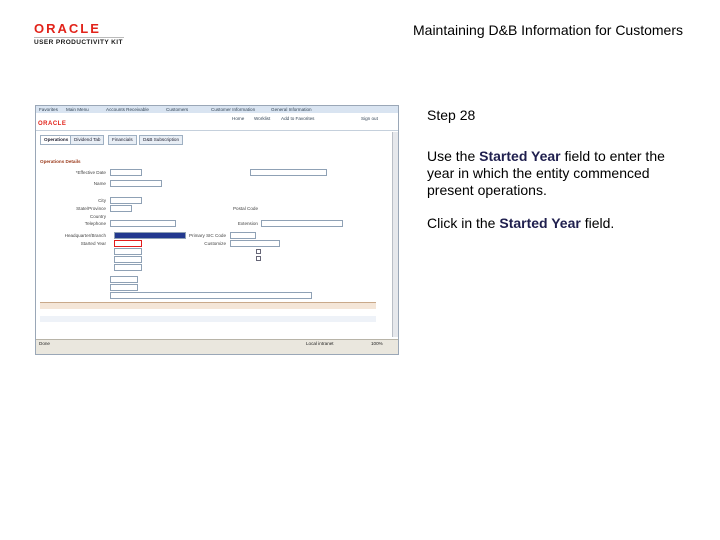 The image size is (720, 540). Describe the element at coordinates (243, 235) in the screenshot. I see `primary-sic-field` at that location.